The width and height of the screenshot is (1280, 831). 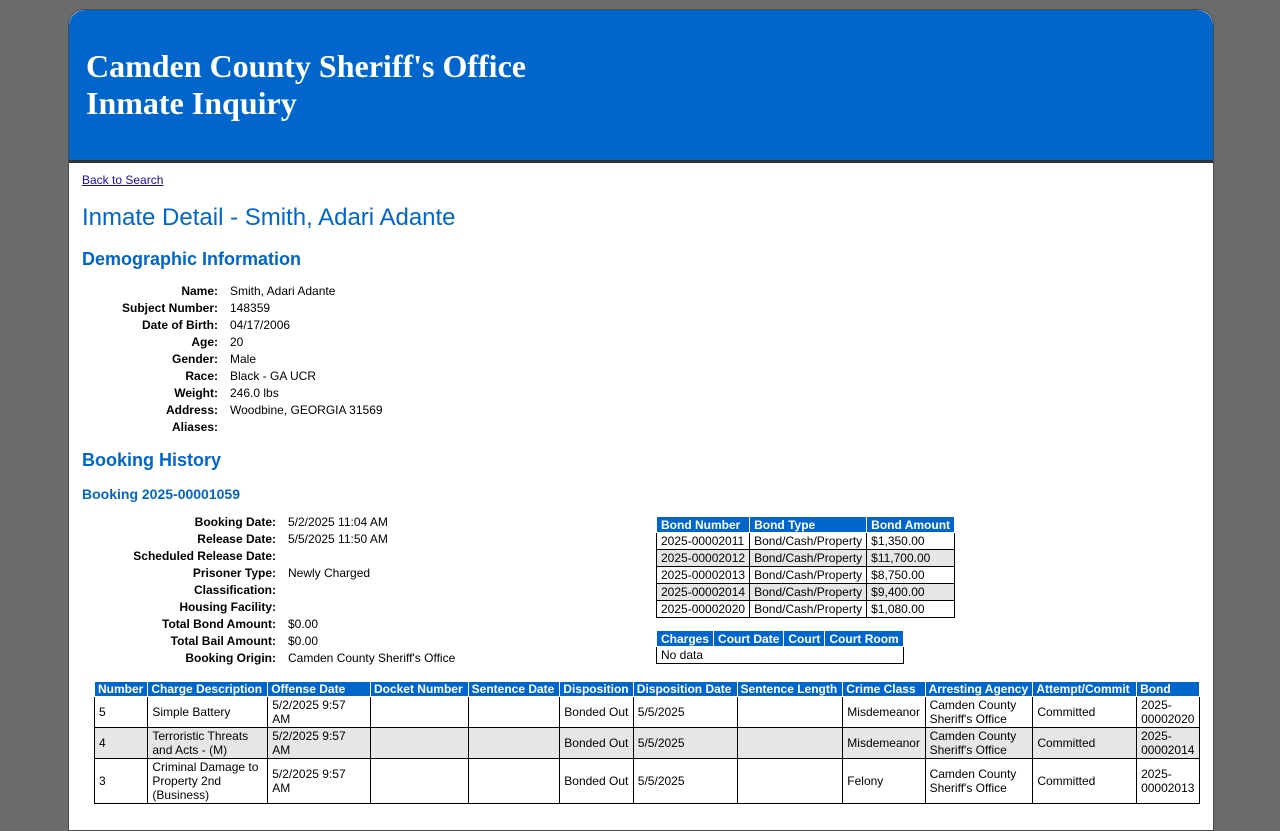 I want to click on charge-cell: Simple Battery, so click(x=208, y=712).